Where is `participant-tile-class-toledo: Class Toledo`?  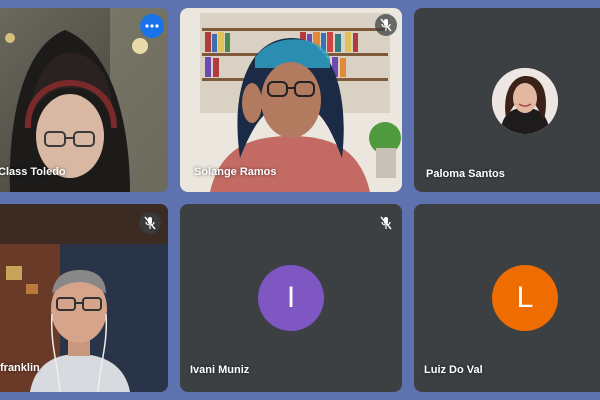
participant-tile-class-toledo: Class Toledo is located at coordinates (84, 100).